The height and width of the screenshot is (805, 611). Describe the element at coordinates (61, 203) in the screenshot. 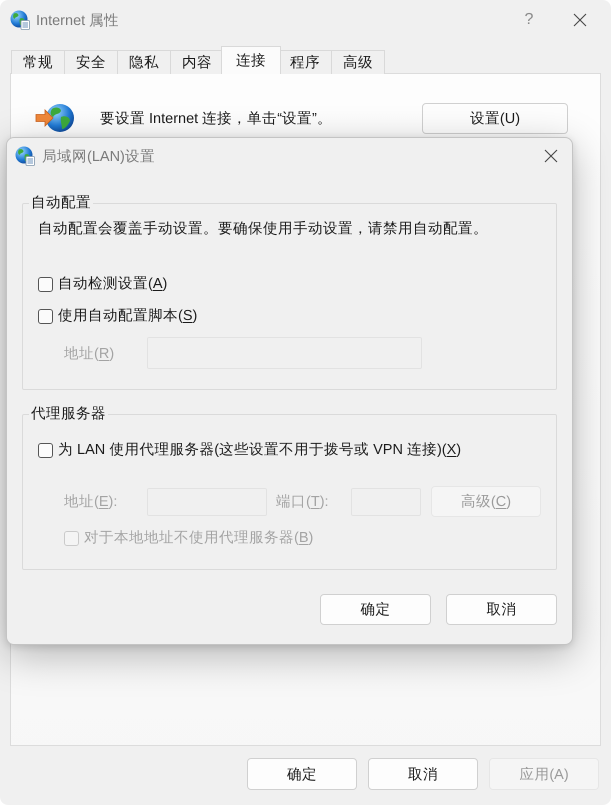

I see `group-title: 自动配置` at that location.